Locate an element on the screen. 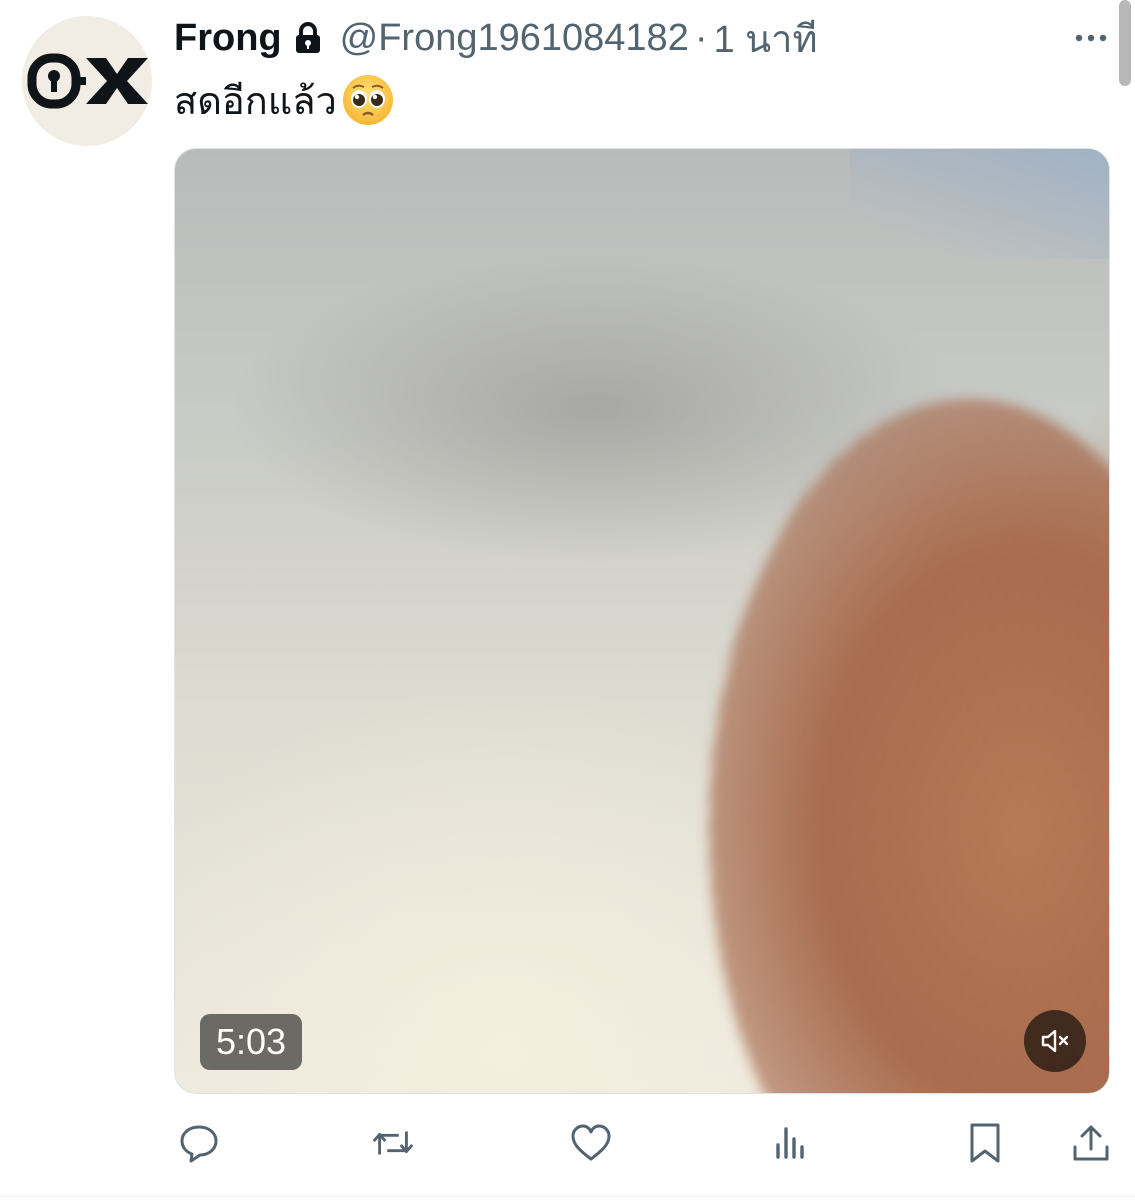 The image size is (1135, 1200). share-icon is located at coordinates (1091, 1143).